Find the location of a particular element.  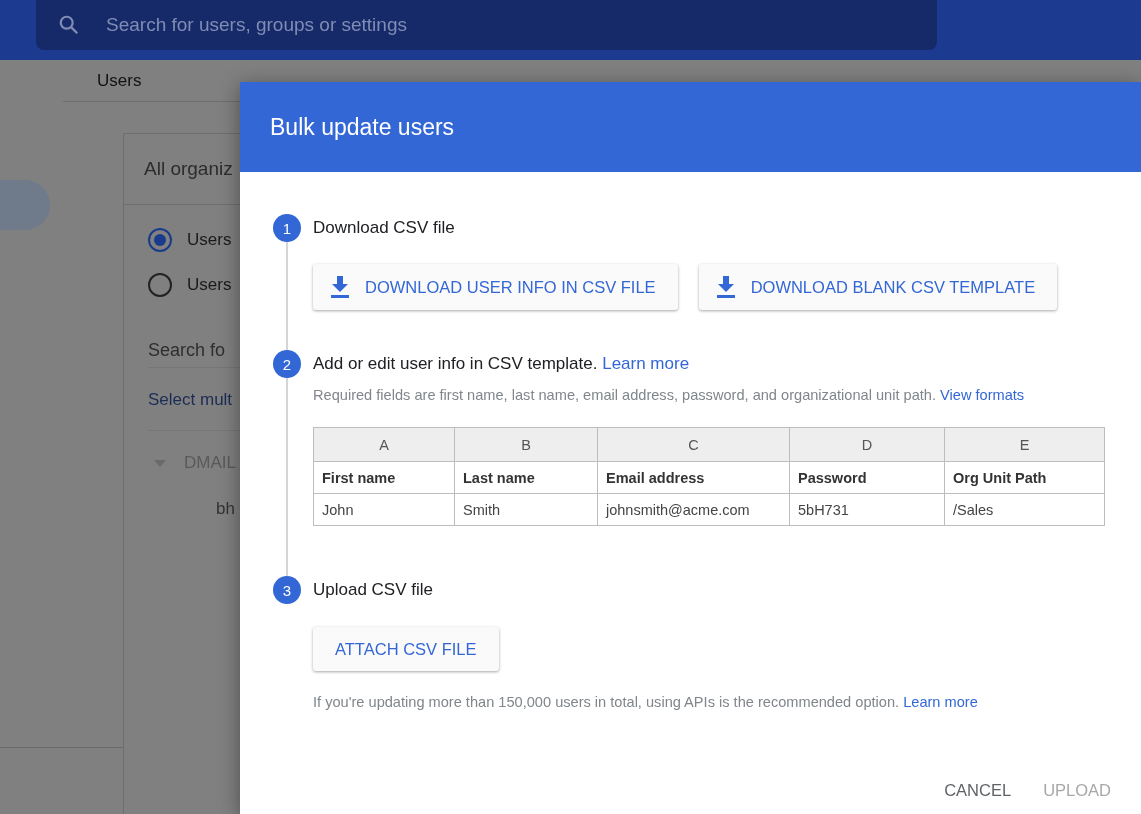

table-cell: 5bH731 is located at coordinates (867, 509).